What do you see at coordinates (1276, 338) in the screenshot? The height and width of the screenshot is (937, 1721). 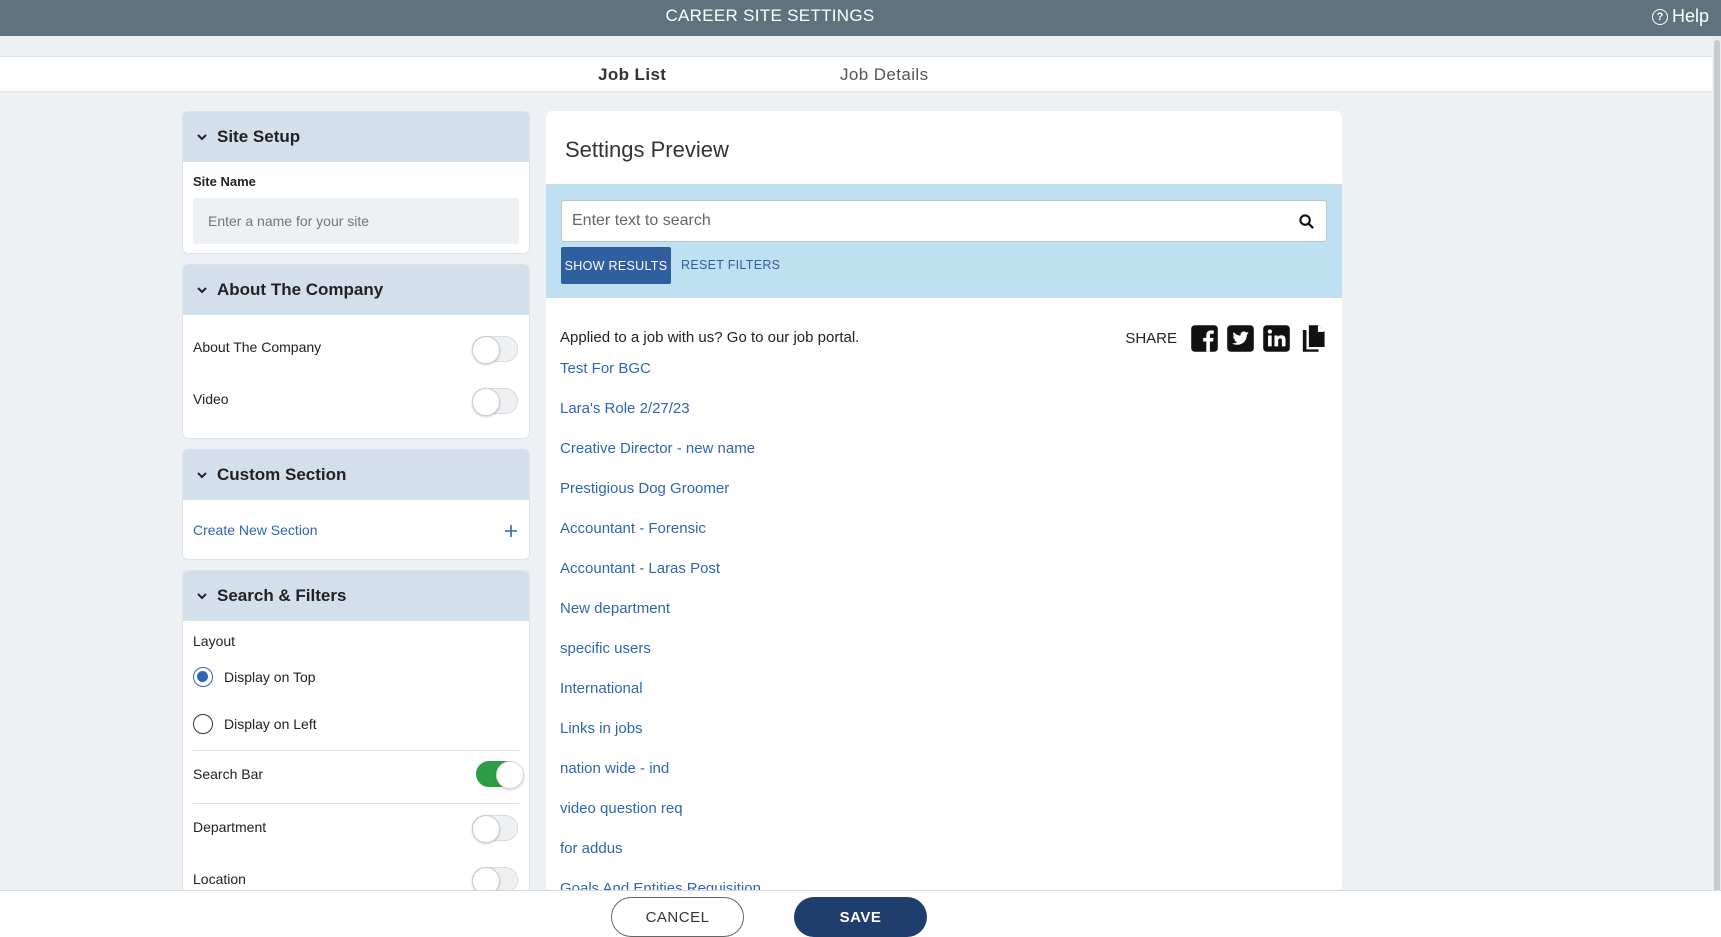 I see `linkedin-icon` at bounding box center [1276, 338].